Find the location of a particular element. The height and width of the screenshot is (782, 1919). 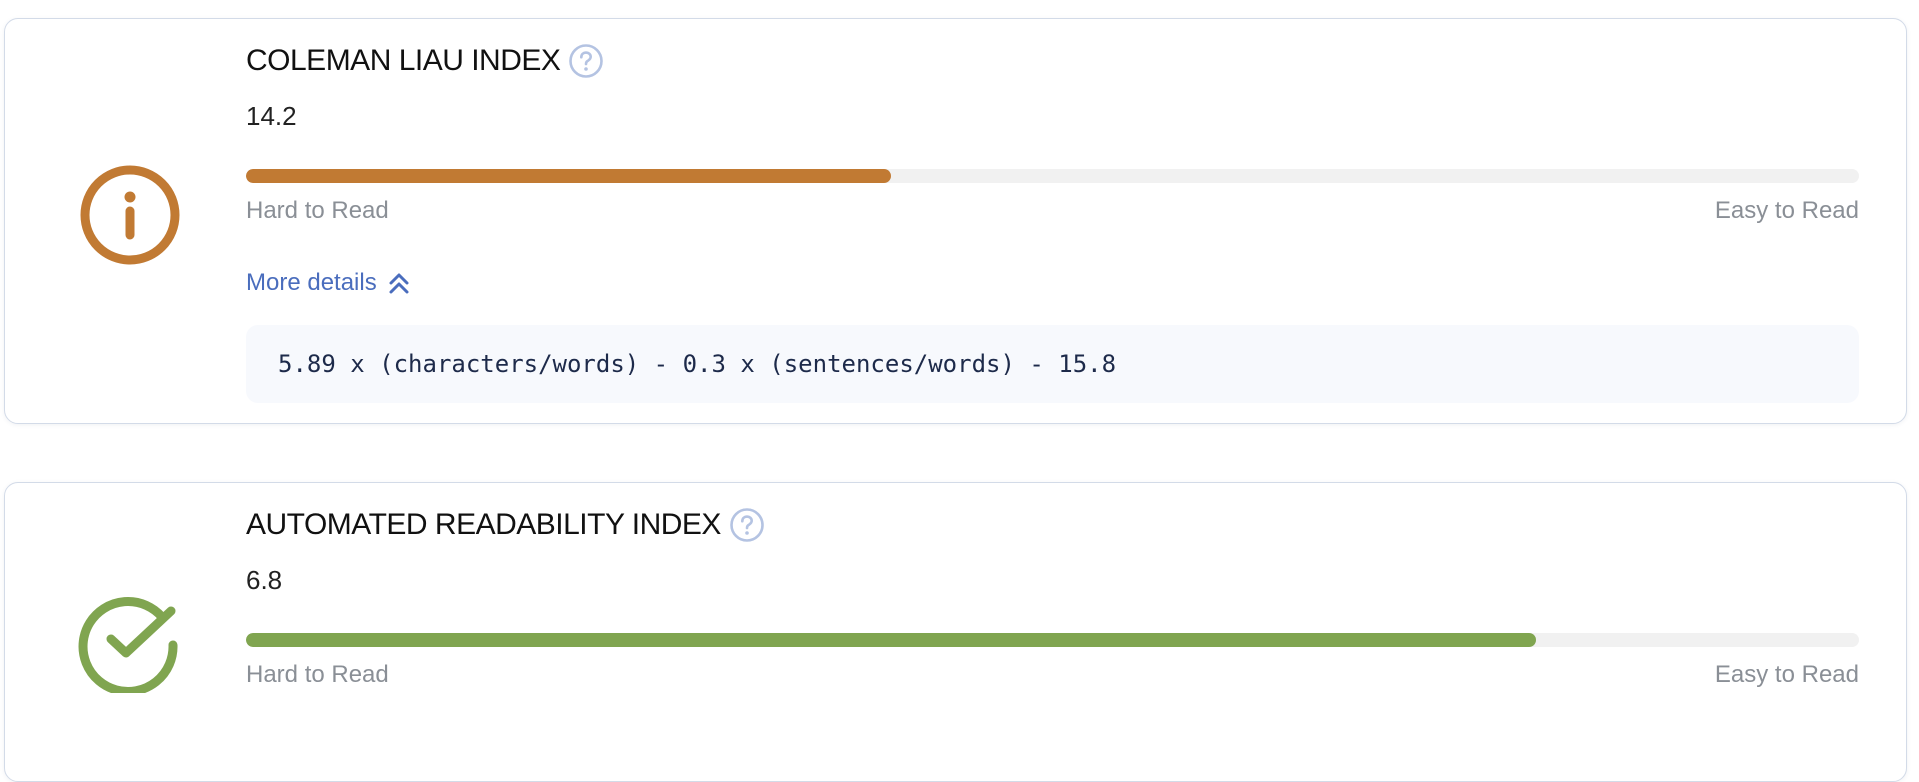

metric-title: AUTOMATED READABILITY INDEX is located at coordinates (483, 524).